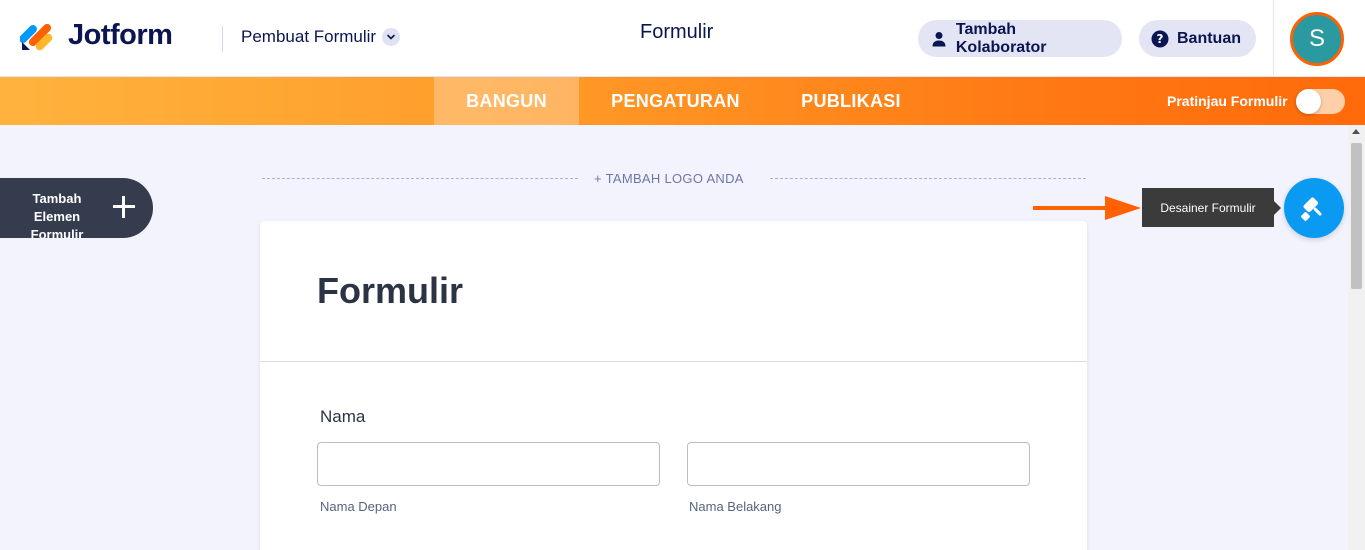  I want to click on header-divider, so click(222, 39).